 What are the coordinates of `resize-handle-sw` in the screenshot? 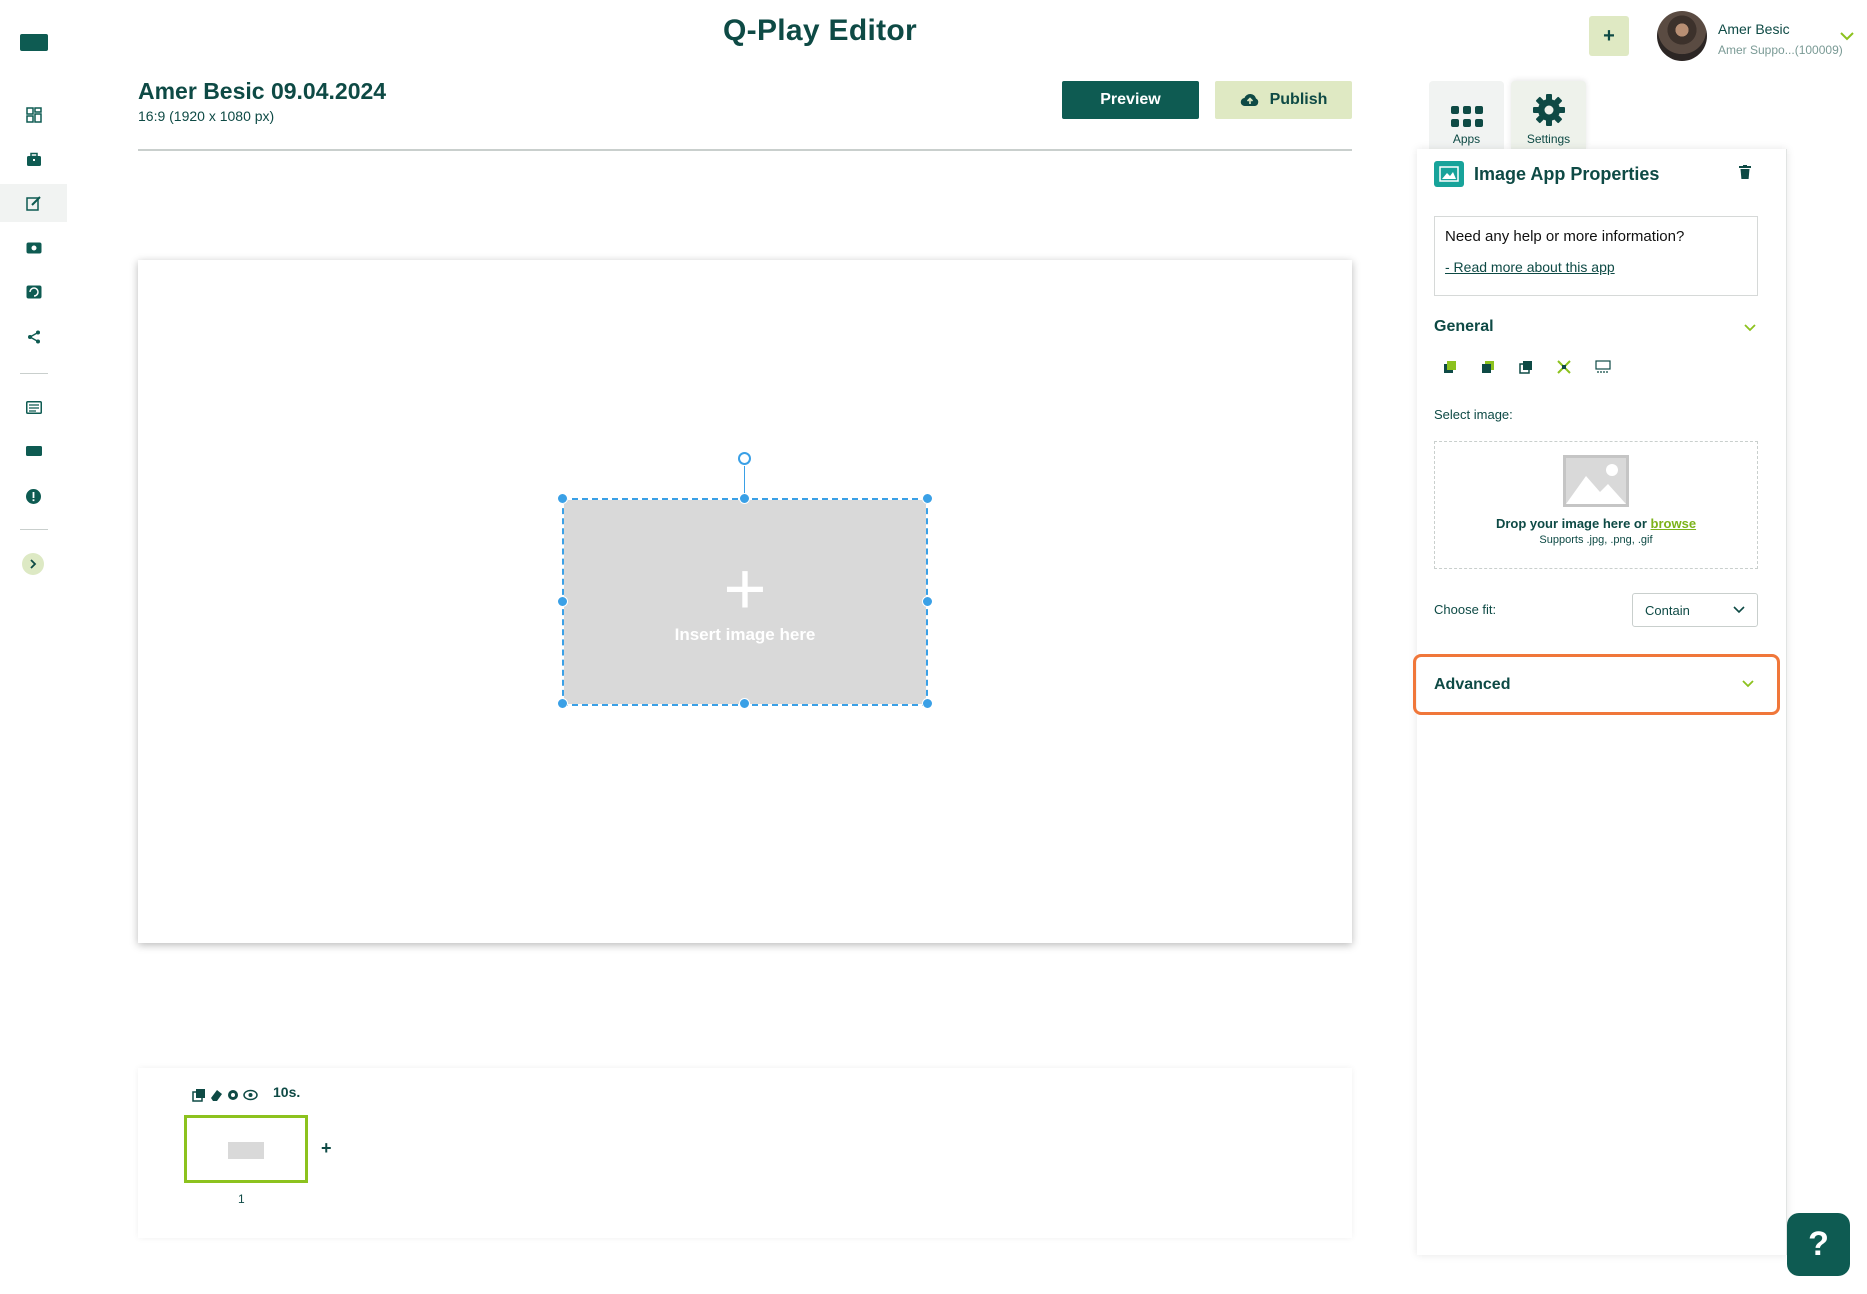 It's located at (562, 703).